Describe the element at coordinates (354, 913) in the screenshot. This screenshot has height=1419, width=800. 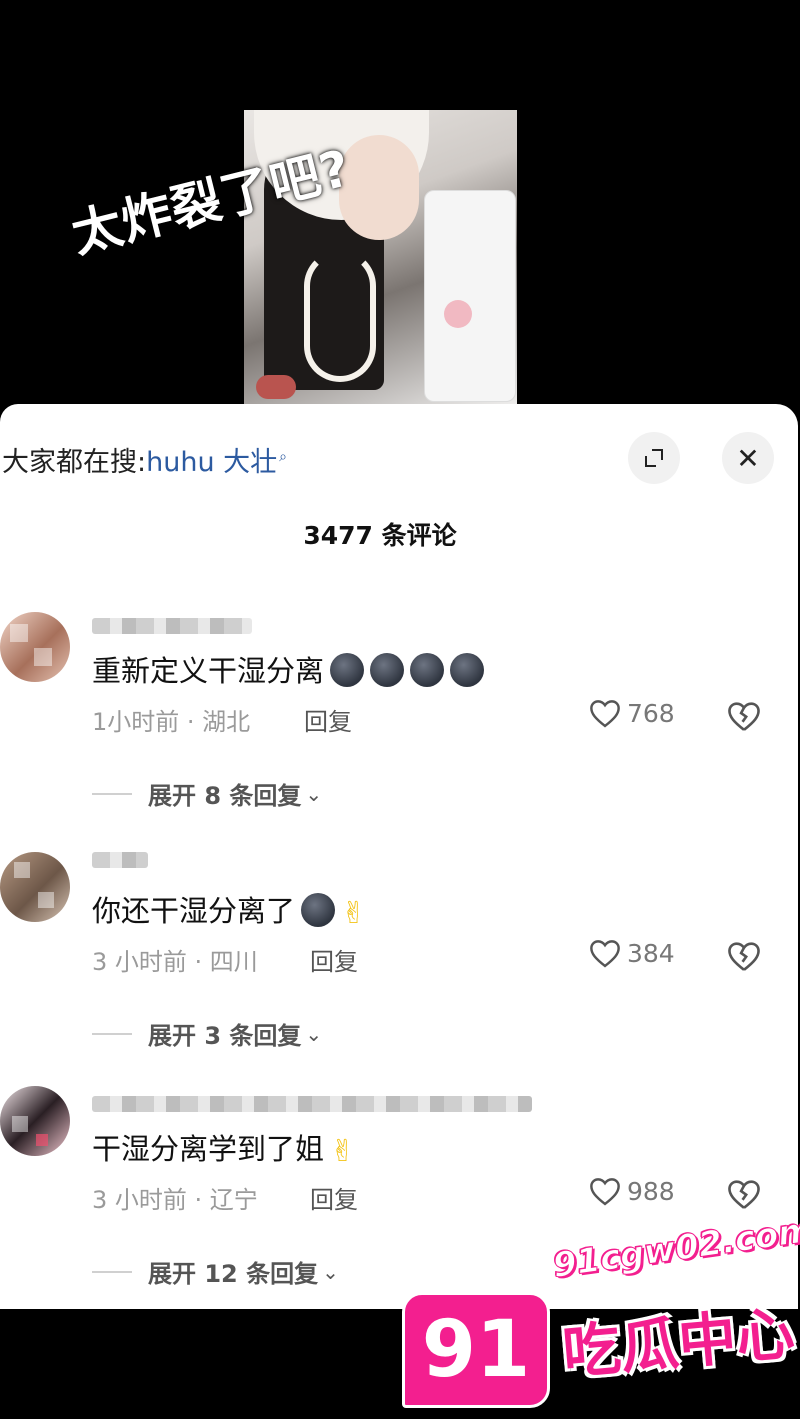
I see `emoji-strong-arm-icon: ✌` at that location.